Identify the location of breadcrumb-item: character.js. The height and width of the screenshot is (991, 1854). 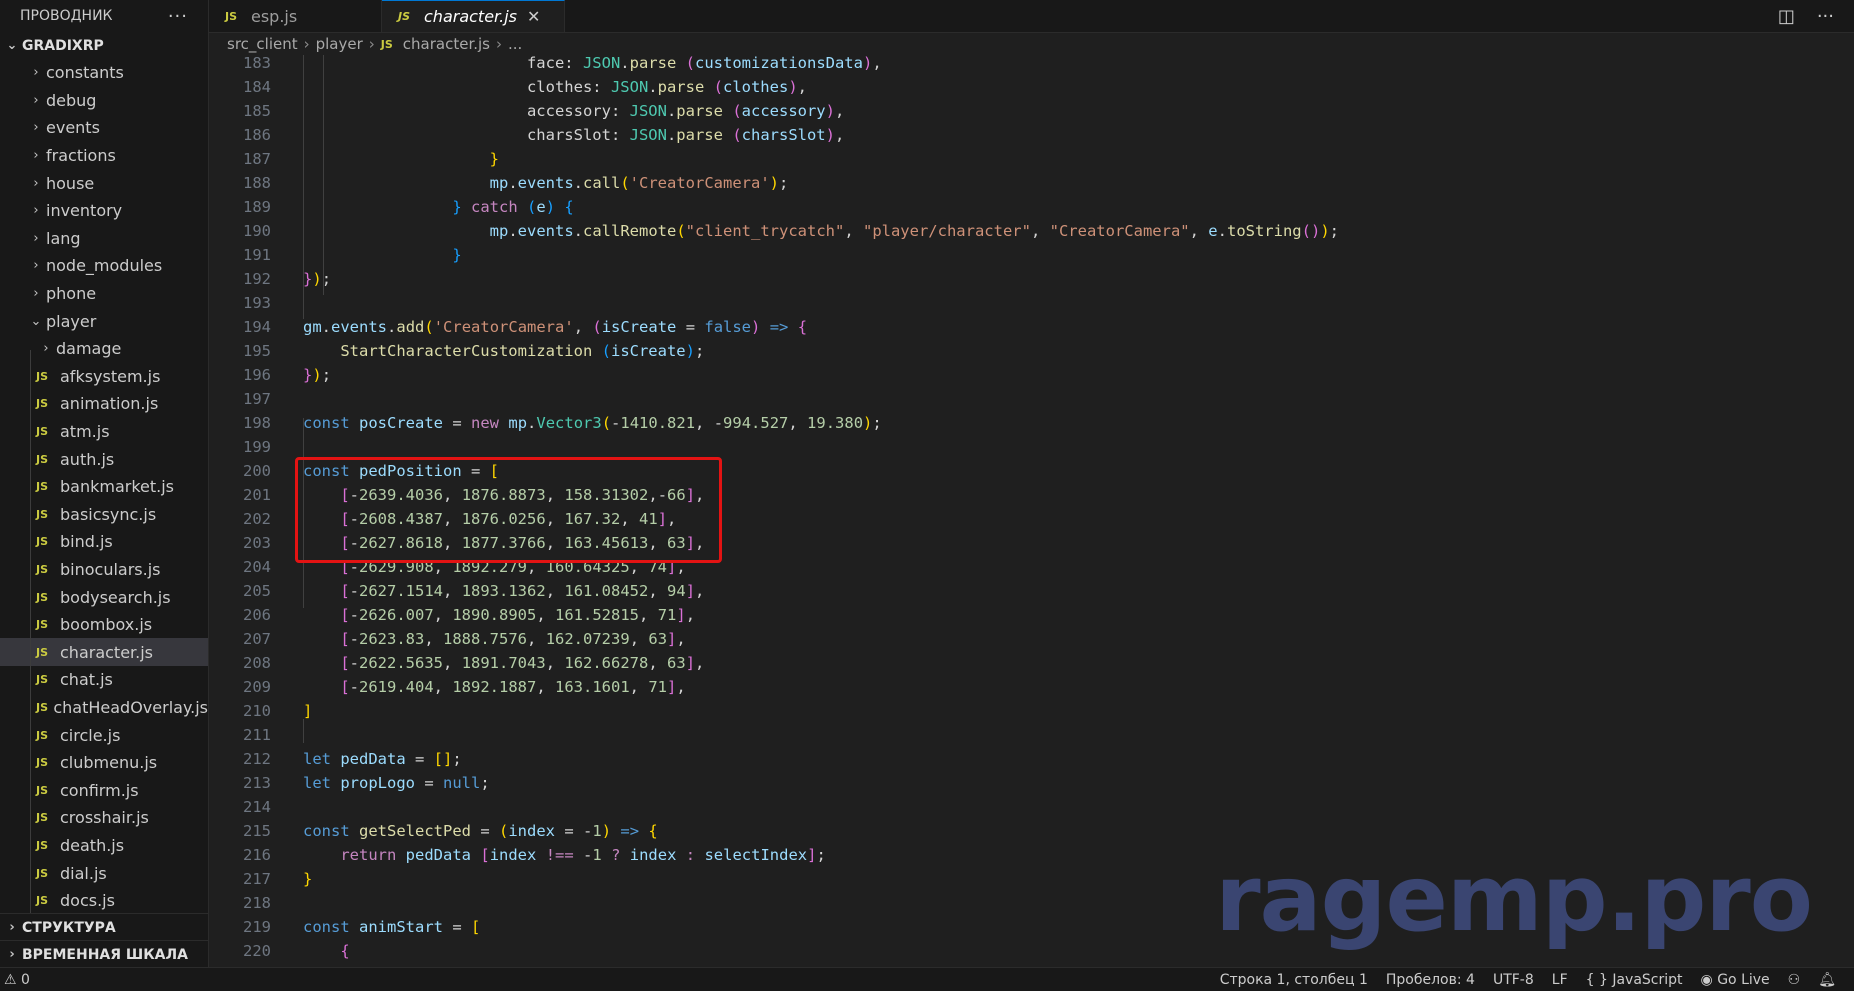
(446, 44).